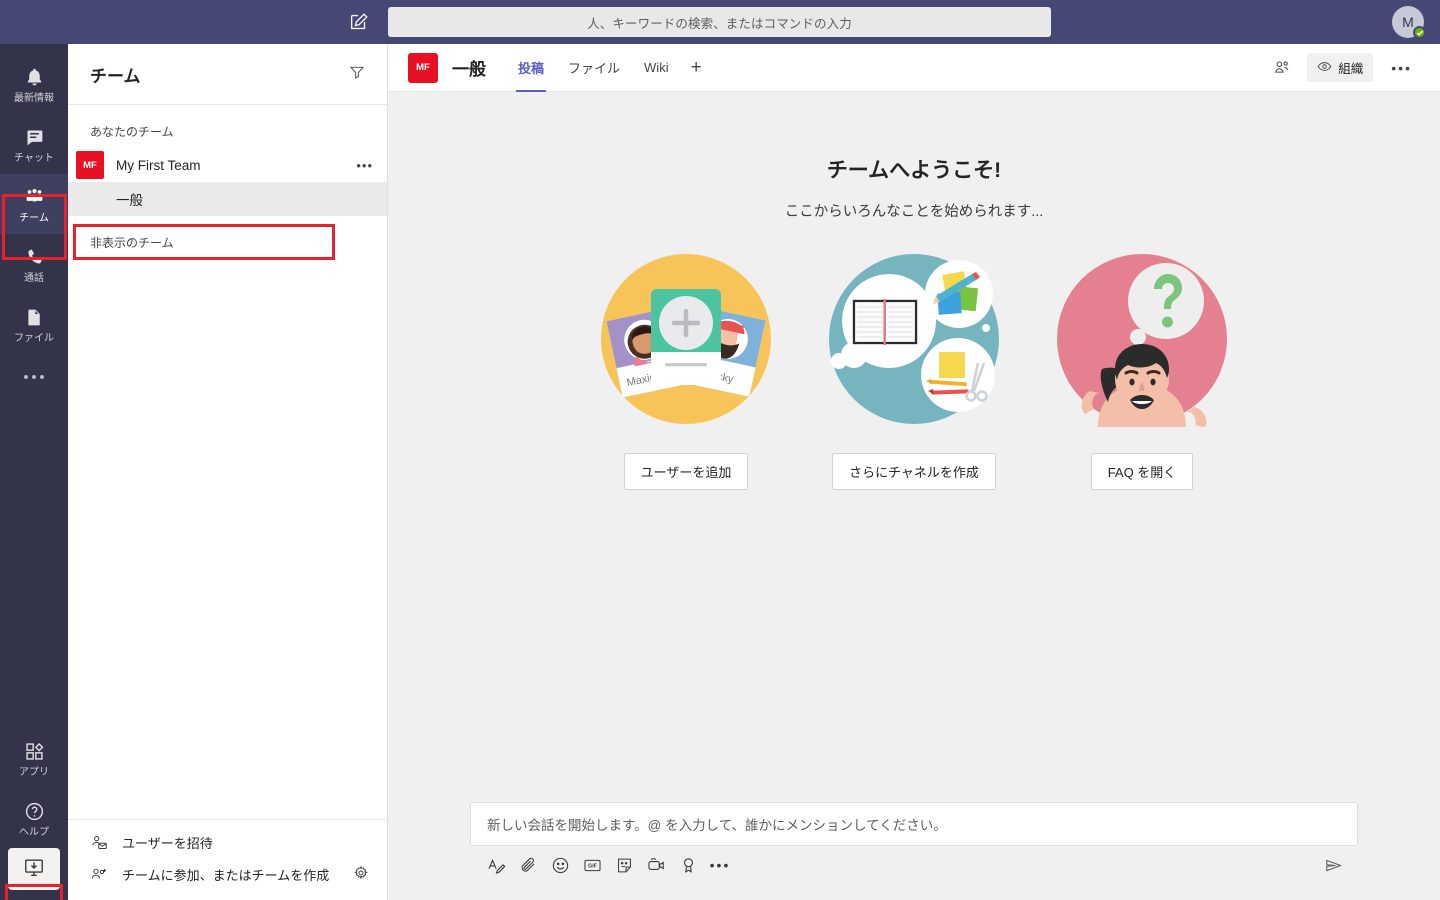  Describe the element at coordinates (1399, 68) in the screenshot. I see `channel-more-options-button: •••` at that location.